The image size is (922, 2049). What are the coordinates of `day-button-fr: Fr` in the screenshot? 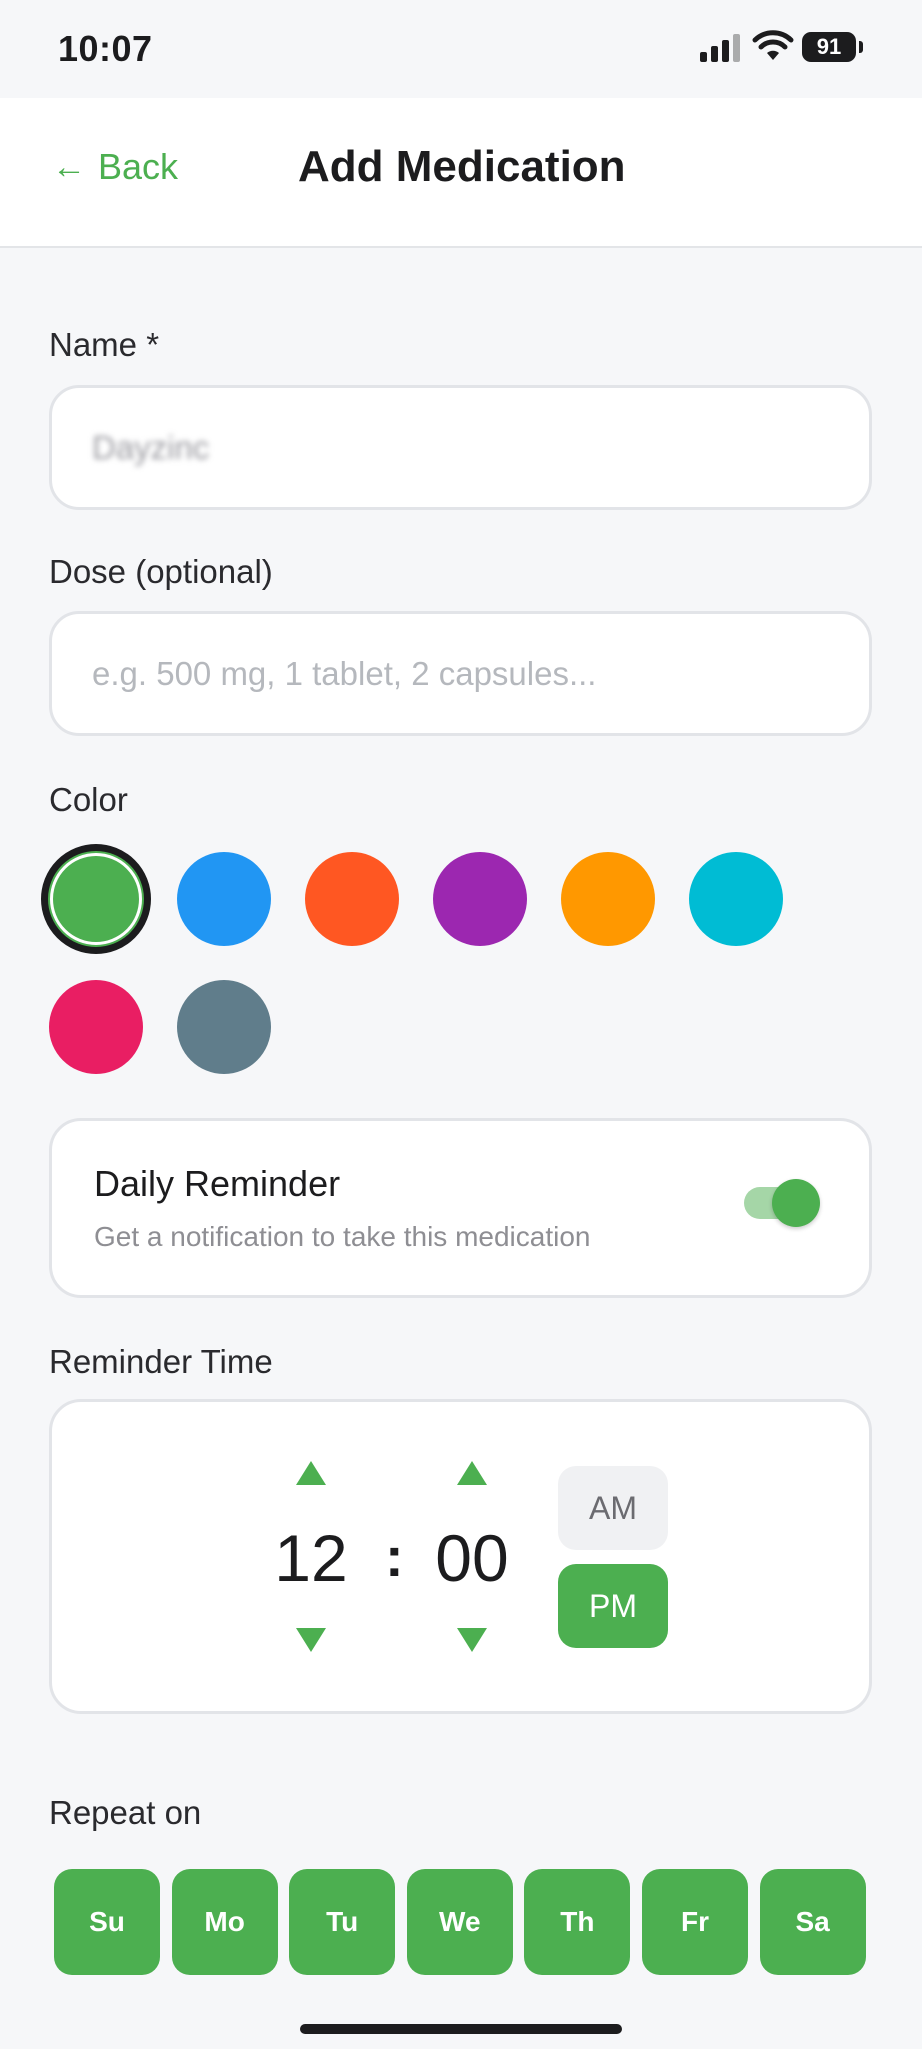 It's located at (695, 1922).